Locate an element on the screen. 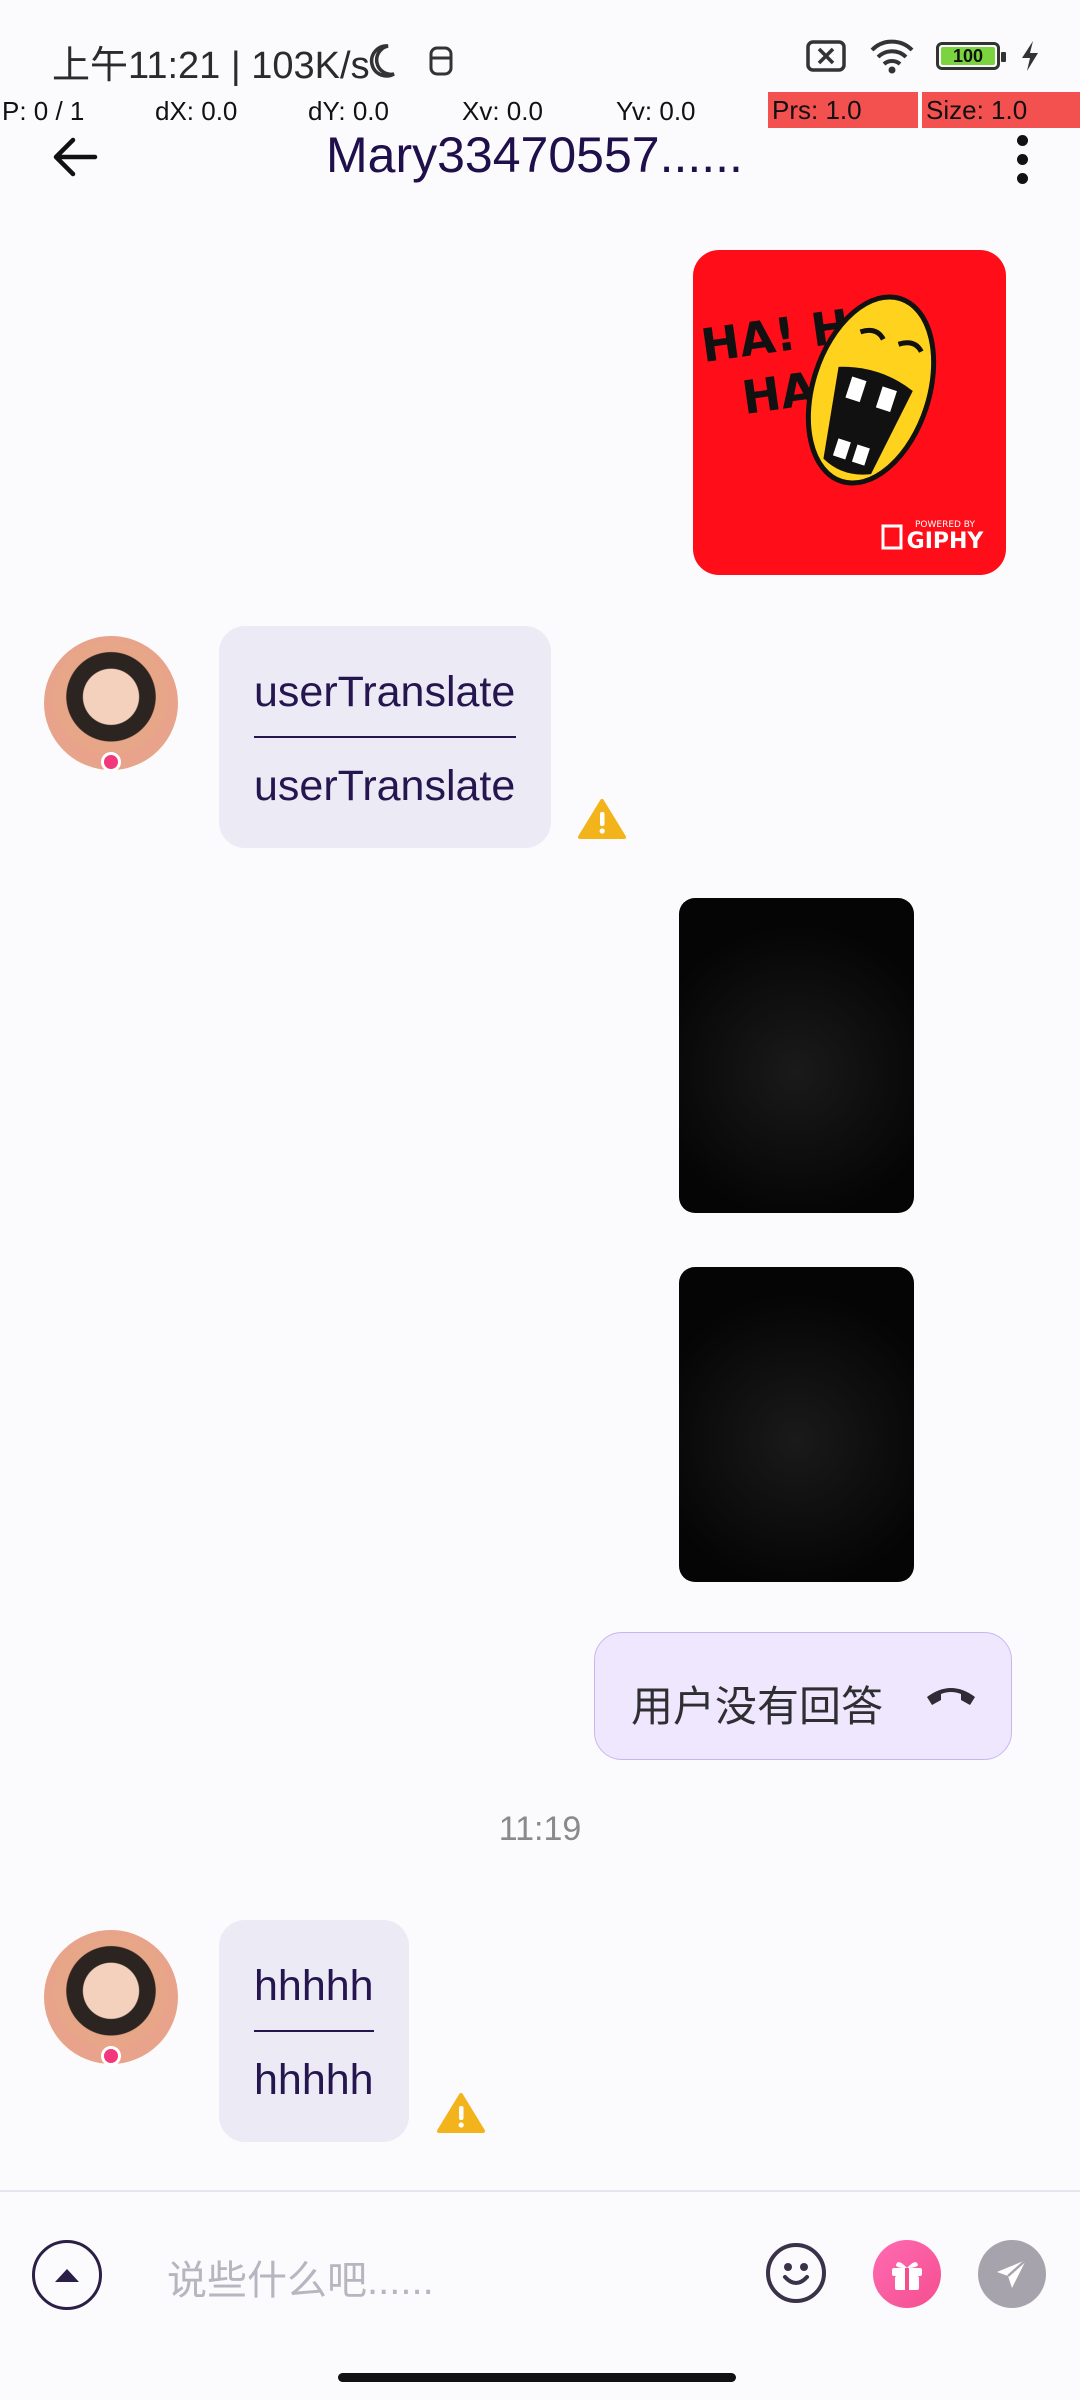  laughing-face-sticker: HA! HA! HA! POWERED BY GIPHY is located at coordinates (841, 422).